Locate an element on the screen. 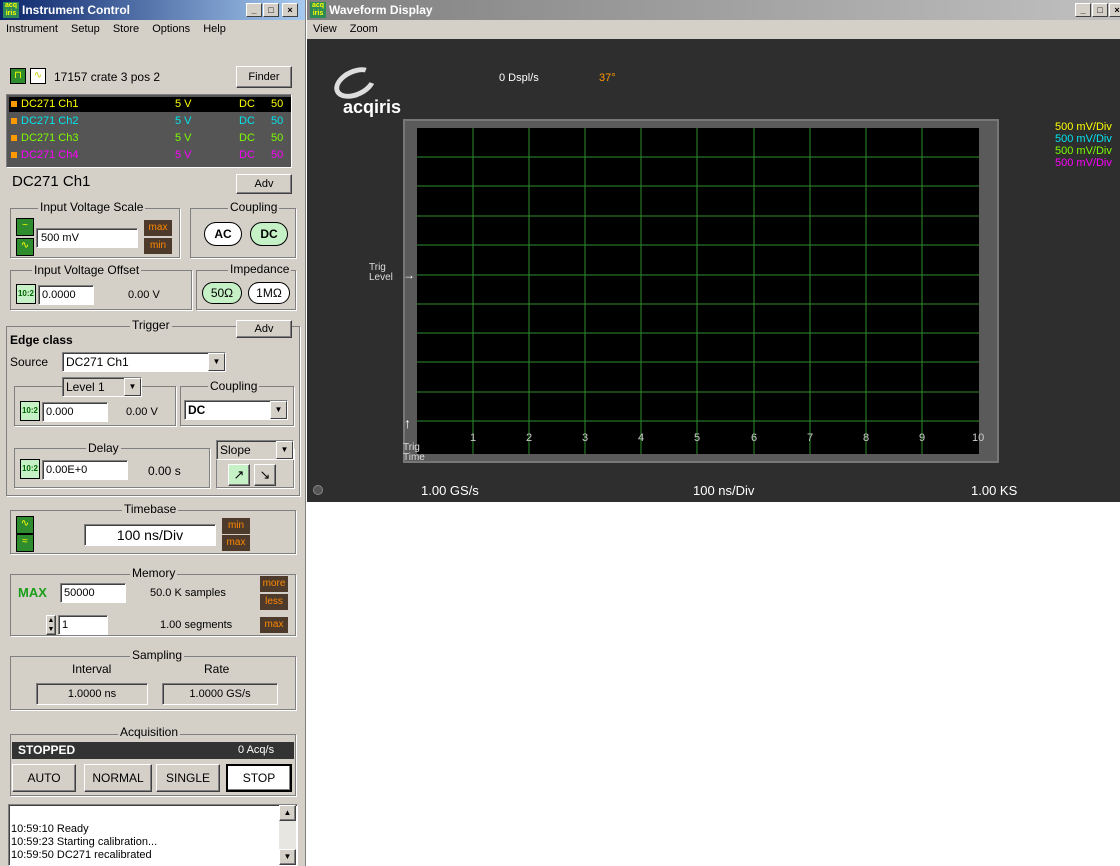 The width and height of the screenshot is (1120, 866). menu-setup: Setup is located at coordinates (85, 29).